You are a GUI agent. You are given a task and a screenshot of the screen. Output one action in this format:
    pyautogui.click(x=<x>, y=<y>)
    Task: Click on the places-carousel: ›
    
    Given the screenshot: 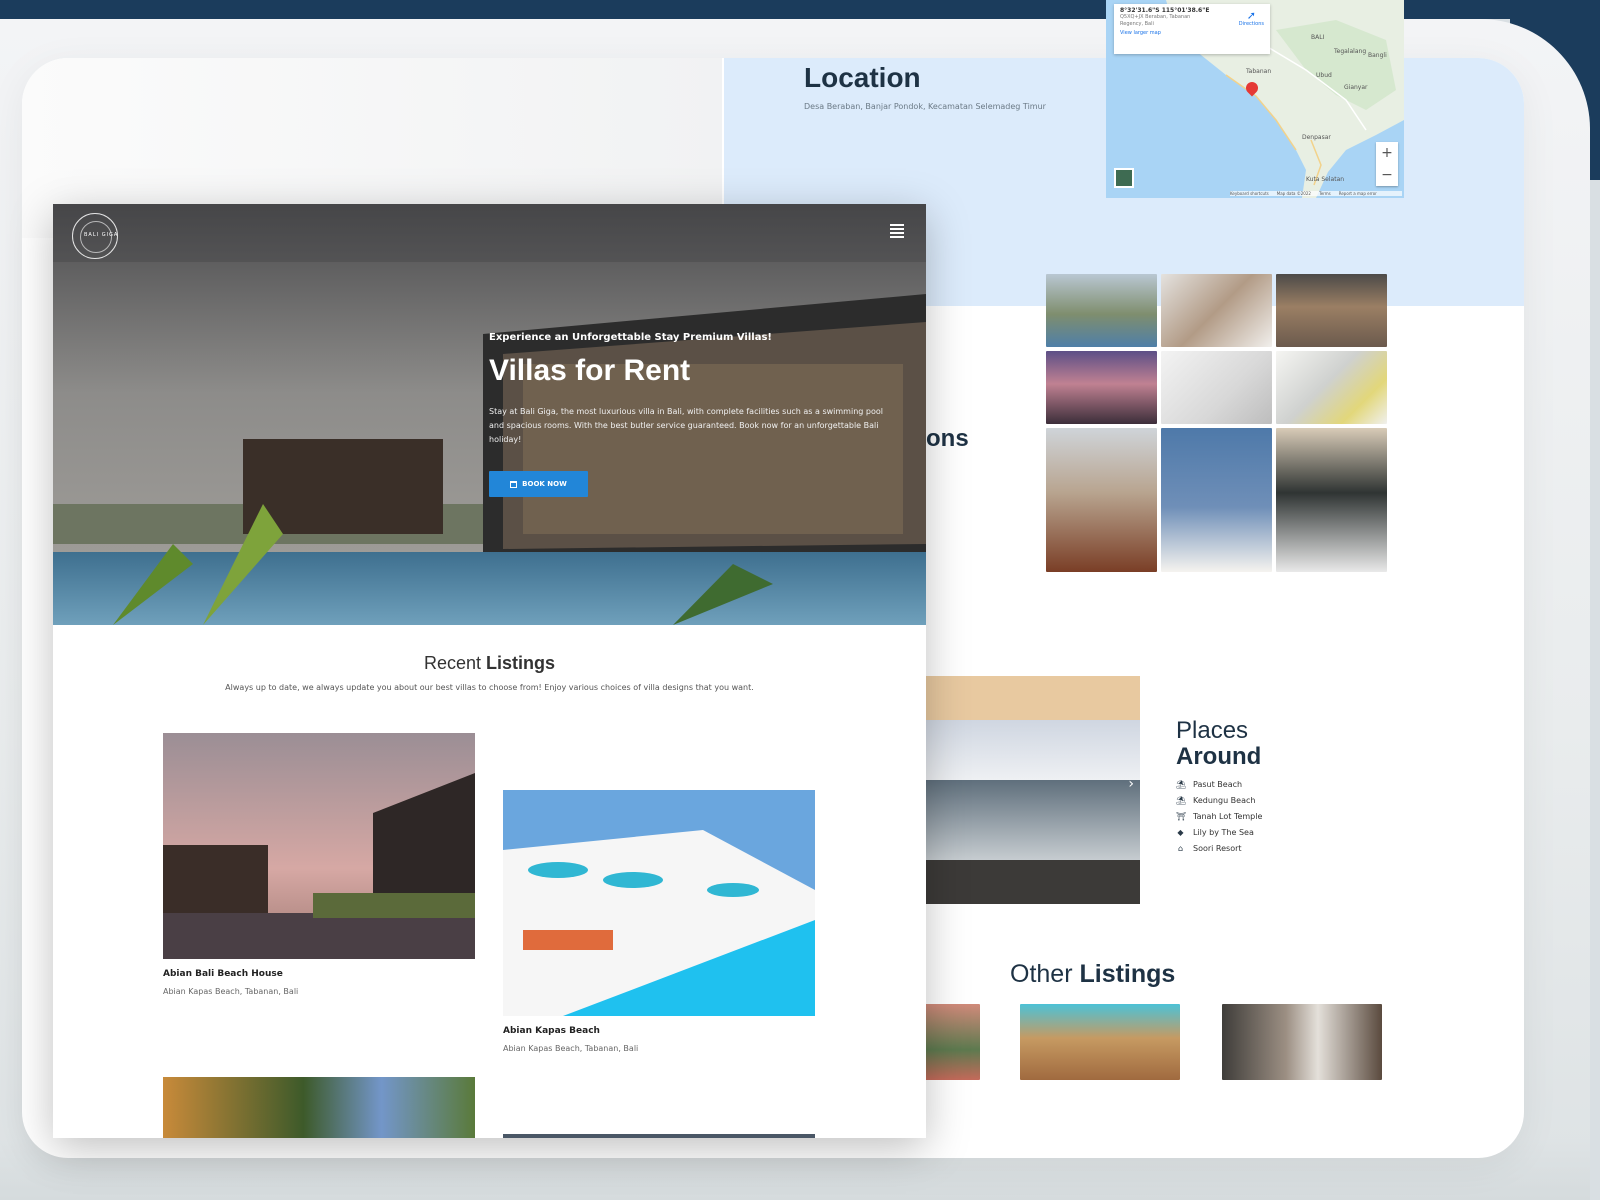 What is the action you would take?
    pyautogui.click(x=1031, y=790)
    